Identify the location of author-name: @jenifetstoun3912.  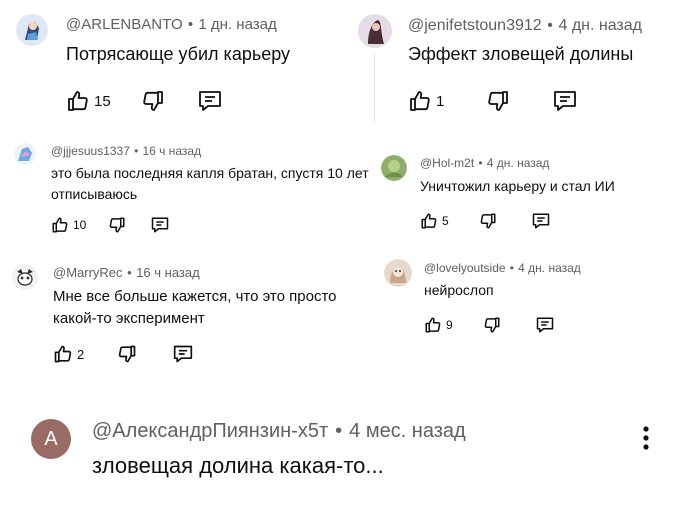
(475, 25).